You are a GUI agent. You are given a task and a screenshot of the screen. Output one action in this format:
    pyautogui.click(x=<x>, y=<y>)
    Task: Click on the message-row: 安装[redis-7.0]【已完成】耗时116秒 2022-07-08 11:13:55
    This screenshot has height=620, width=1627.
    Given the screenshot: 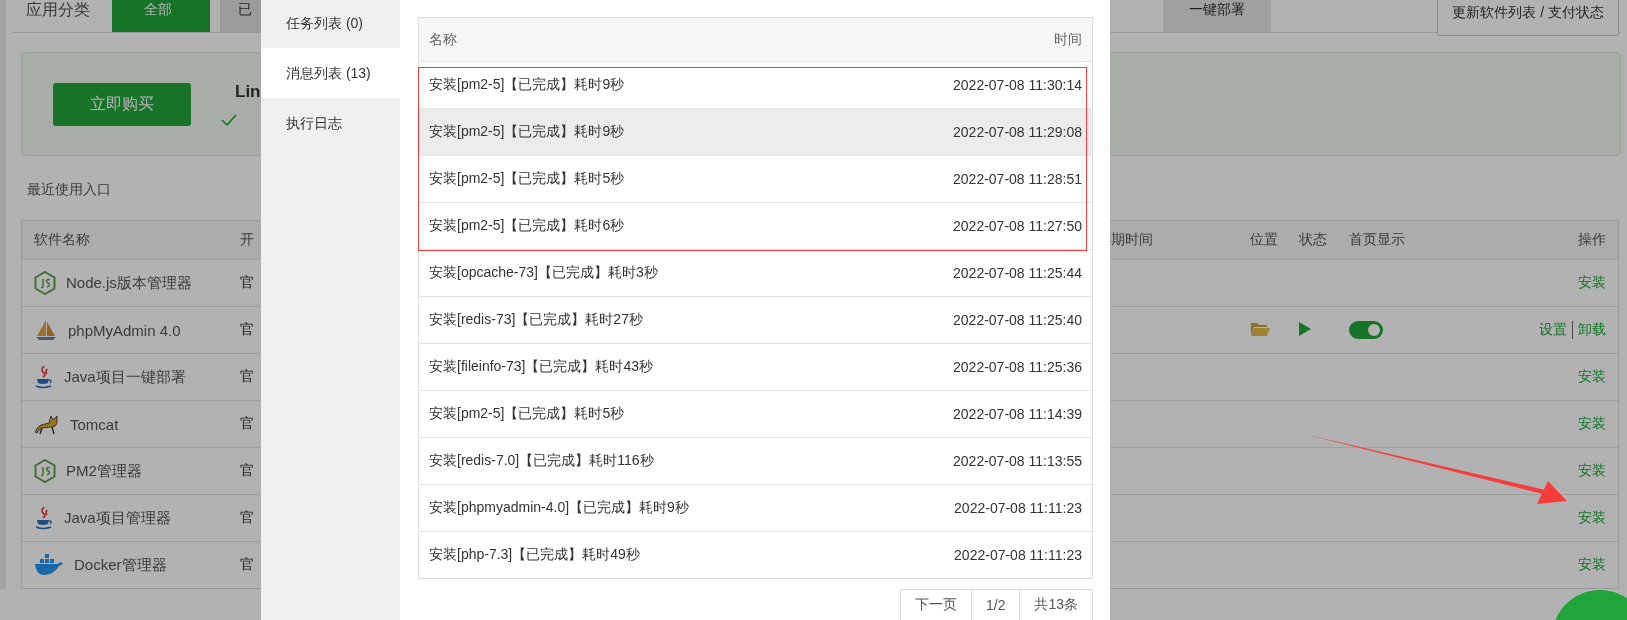 What is the action you would take?
    pyautogui.click(x=755, y=460)
    